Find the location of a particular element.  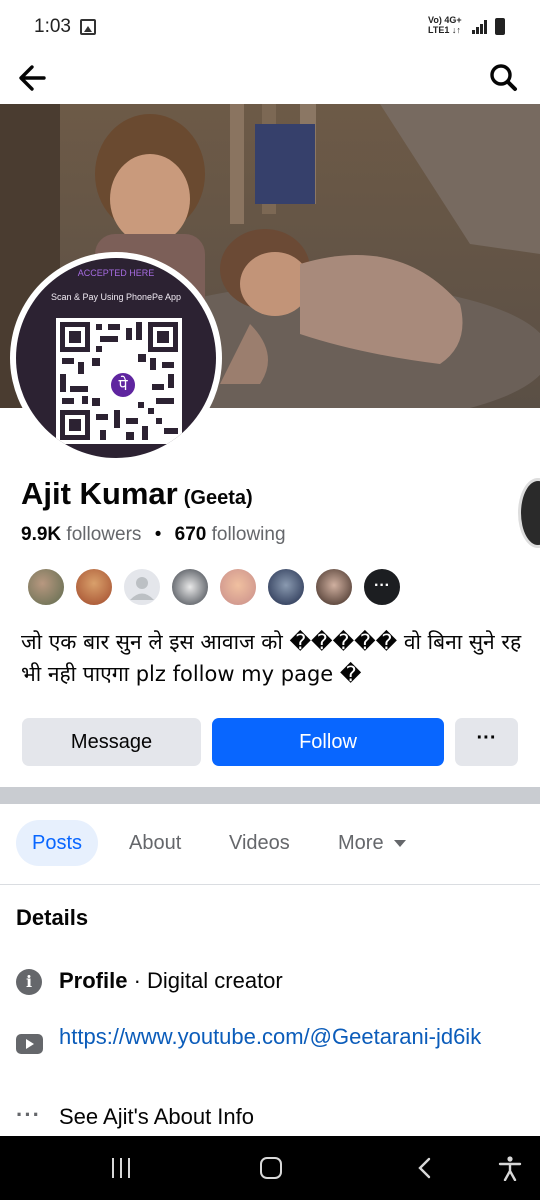

friend-avatar-placeholder is located at coordinates (142, 587).